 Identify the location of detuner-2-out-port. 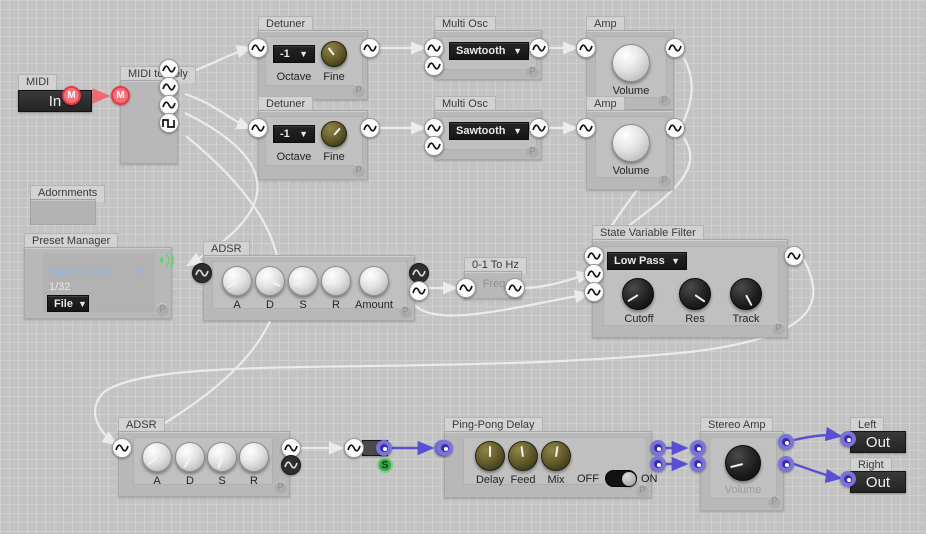
(370, 128).